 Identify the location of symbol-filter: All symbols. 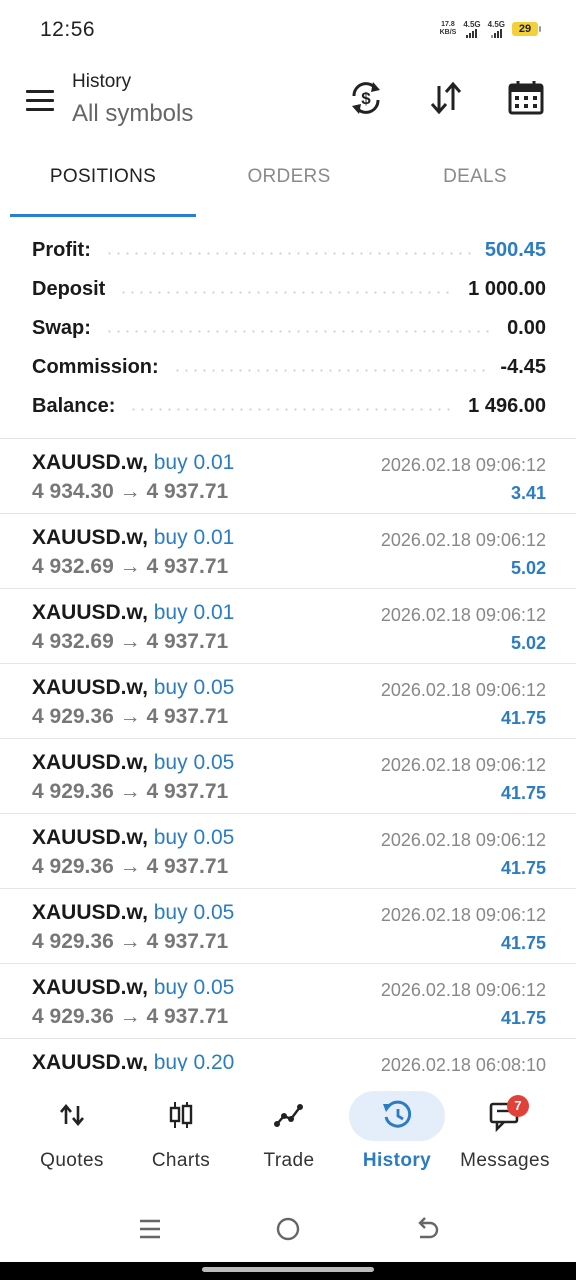
(132, 114).